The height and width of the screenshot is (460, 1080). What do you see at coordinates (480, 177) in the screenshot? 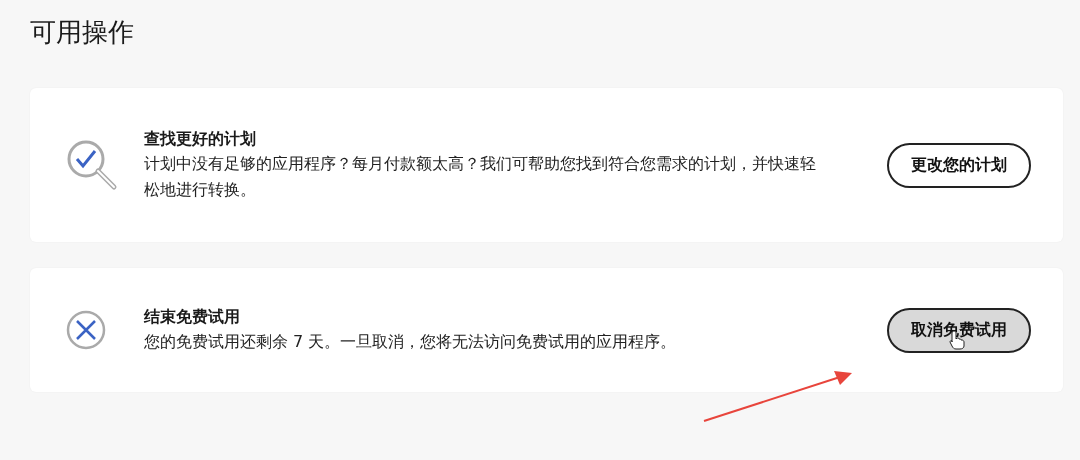
I see `action-description: 计划中没有足够的应用程序？每月付款额太高？我们可帮助您找到符合您需求的计划，并快速轻松地进行转换。` at bounding box center [480, 177].